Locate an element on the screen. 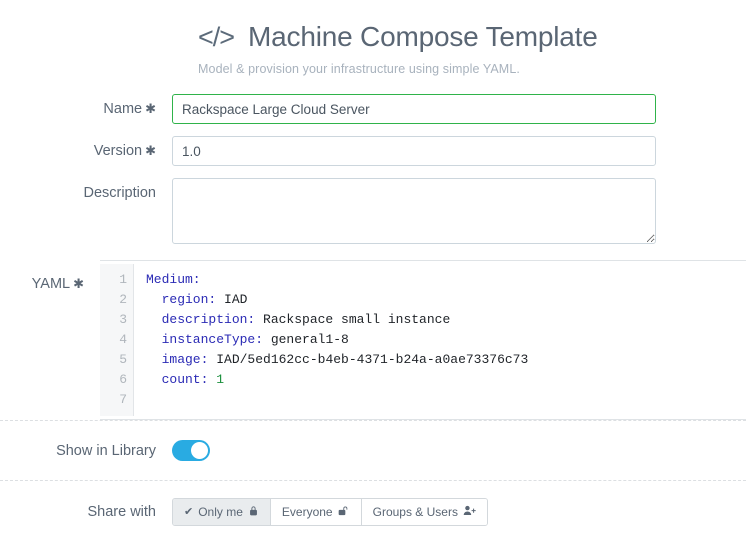  version-label: Version ✱ is located at coordinates (86, 147).